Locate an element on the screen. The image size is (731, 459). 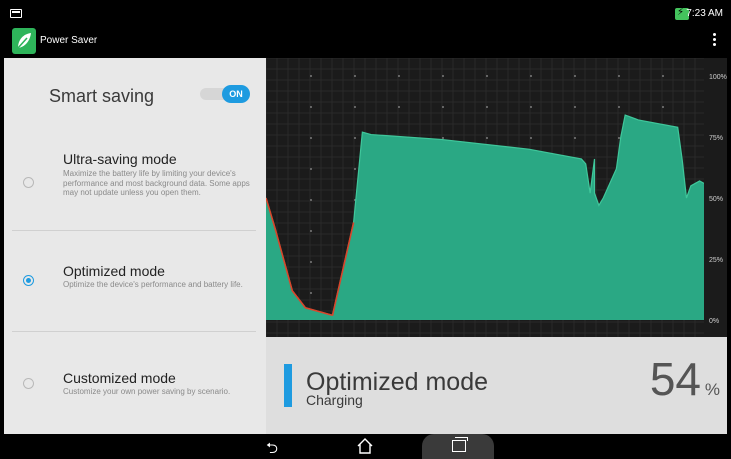
notification-icon is located at coordinates (16, 13).